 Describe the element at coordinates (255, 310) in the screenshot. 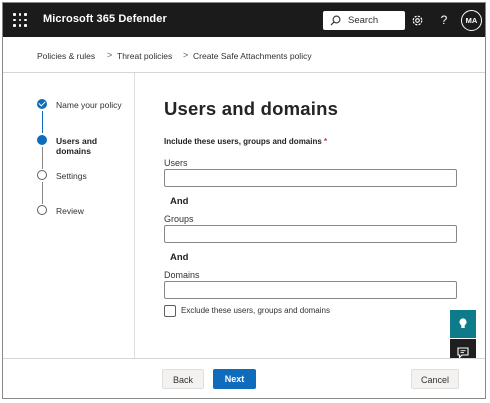

I see `exclude-checkbox-label: Exclude these users, groups and domains` at that location.